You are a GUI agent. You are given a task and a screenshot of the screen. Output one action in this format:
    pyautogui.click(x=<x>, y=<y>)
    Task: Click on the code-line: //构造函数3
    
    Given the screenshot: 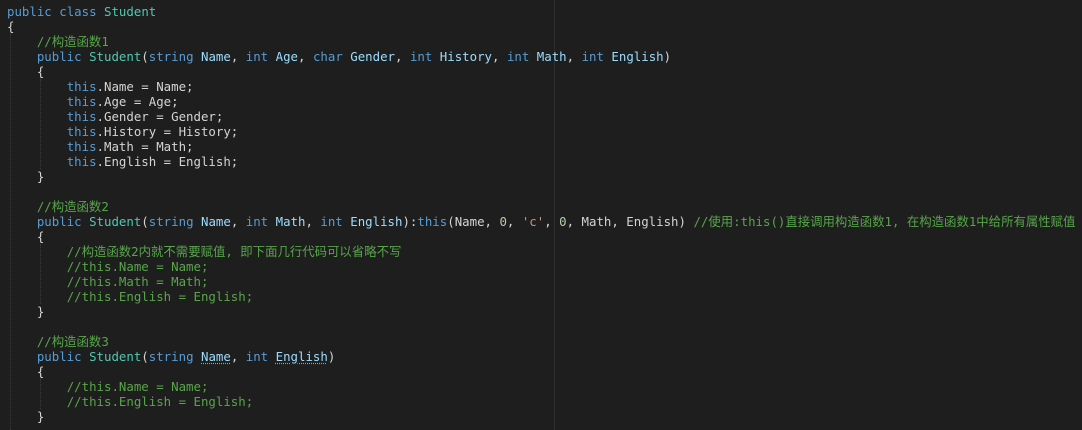 What is the action you would take?
    pyautogui.click(x=544, y=341)
    